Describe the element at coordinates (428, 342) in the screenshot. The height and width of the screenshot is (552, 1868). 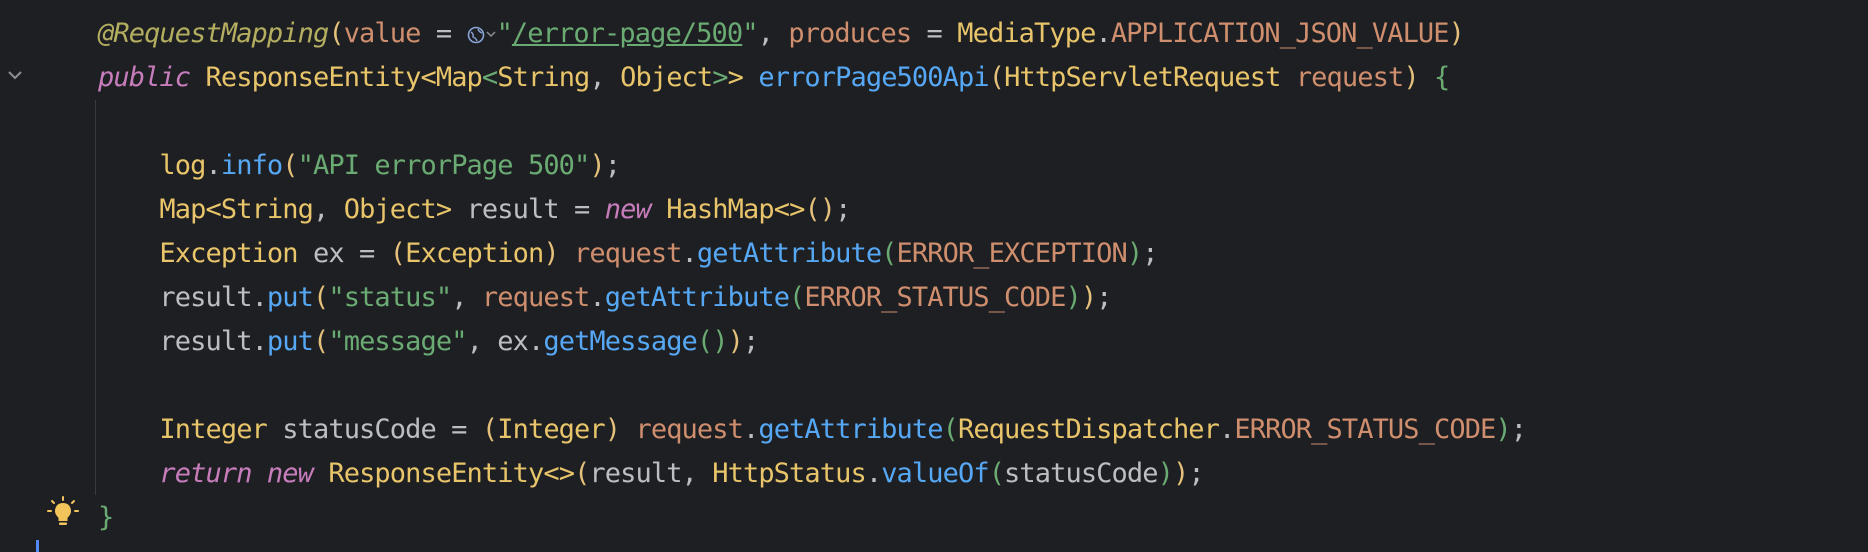
I see `code-line: result.put("message", ex.getMessage());` at that location.